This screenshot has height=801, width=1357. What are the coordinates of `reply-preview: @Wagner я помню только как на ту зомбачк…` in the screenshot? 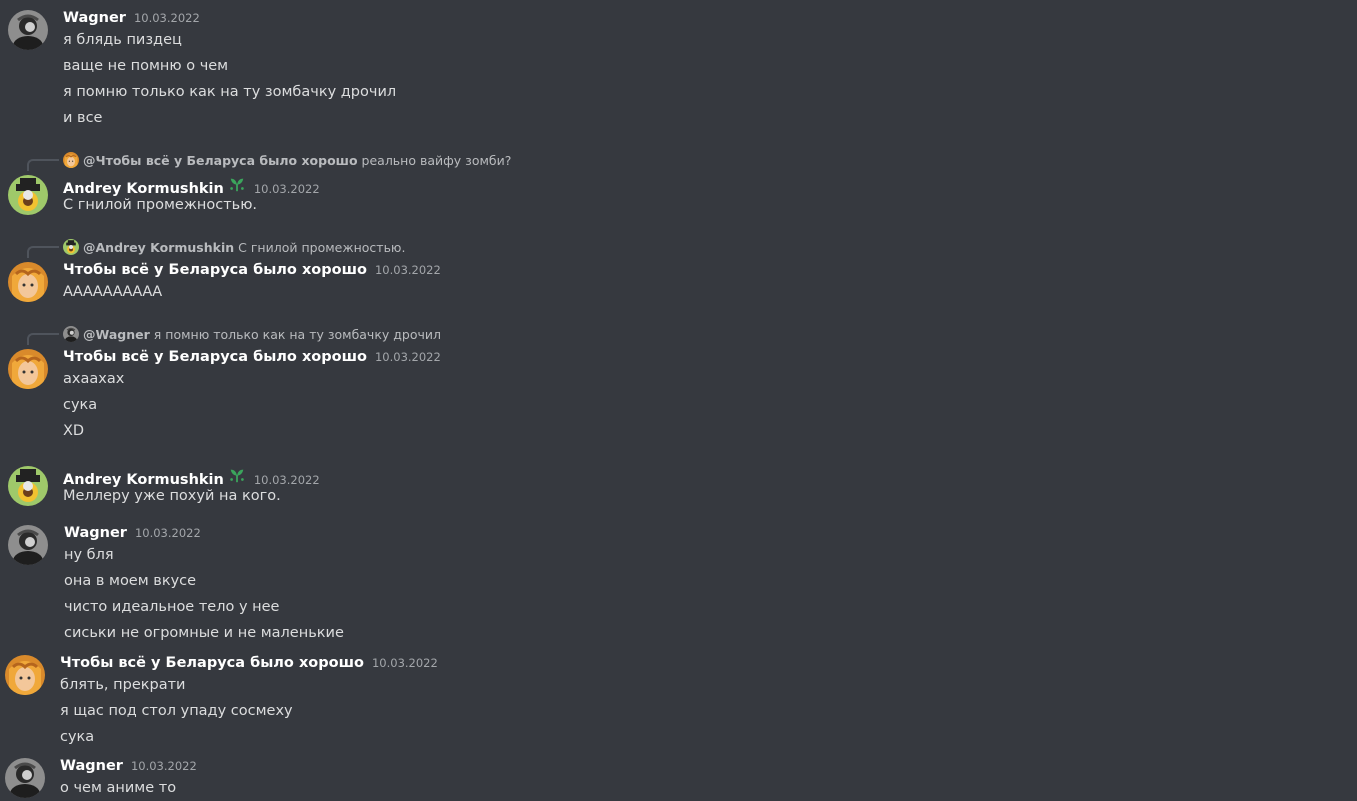 It's located at (252, 334).